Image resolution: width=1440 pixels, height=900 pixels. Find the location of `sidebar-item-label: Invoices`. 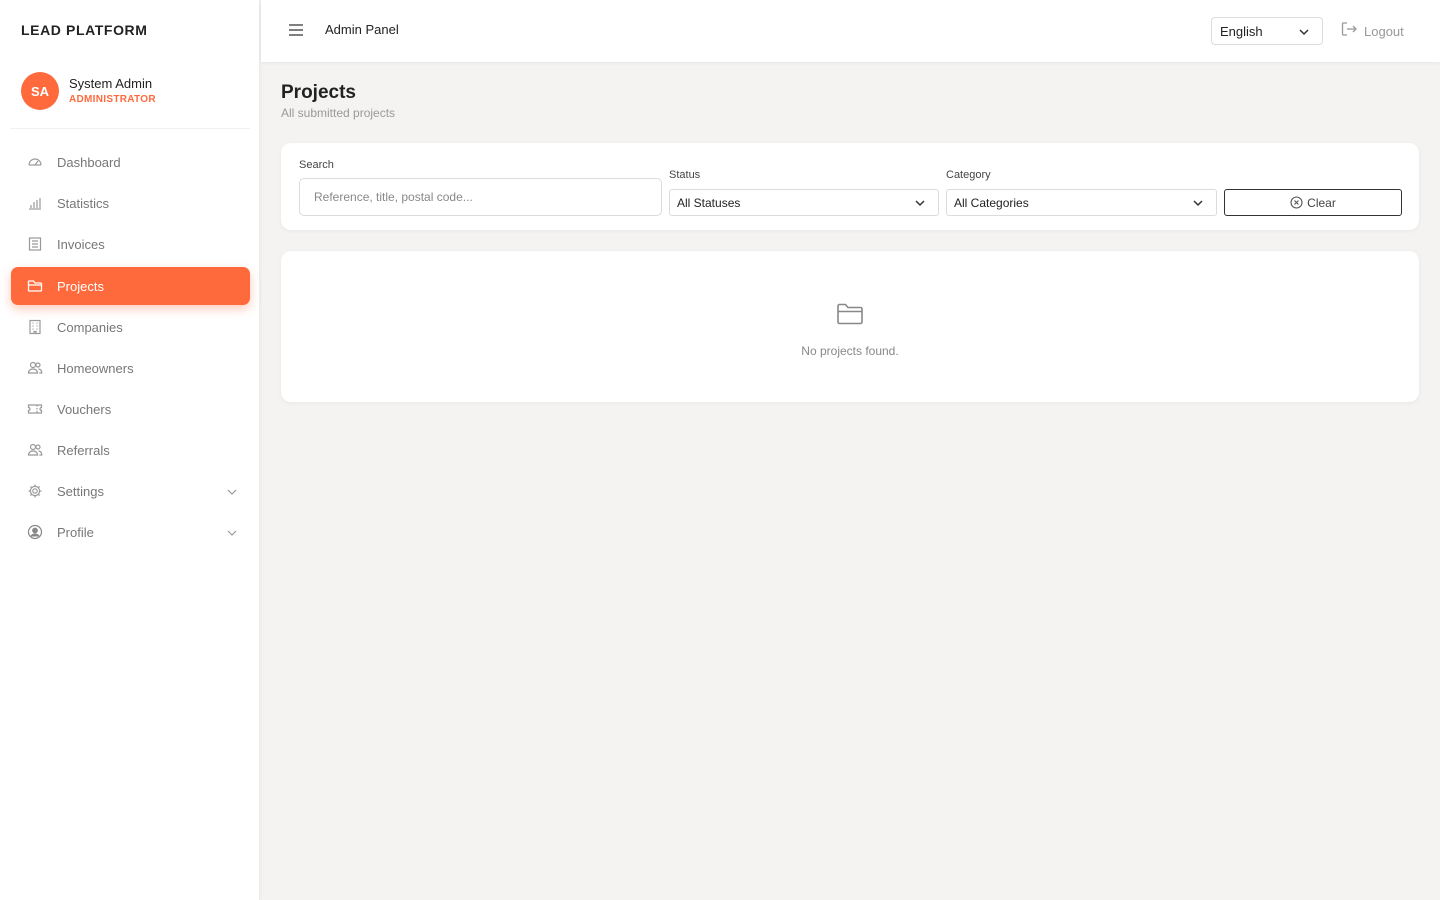

sidebar-item-label: Invoices is located at coordinates (81, 244).